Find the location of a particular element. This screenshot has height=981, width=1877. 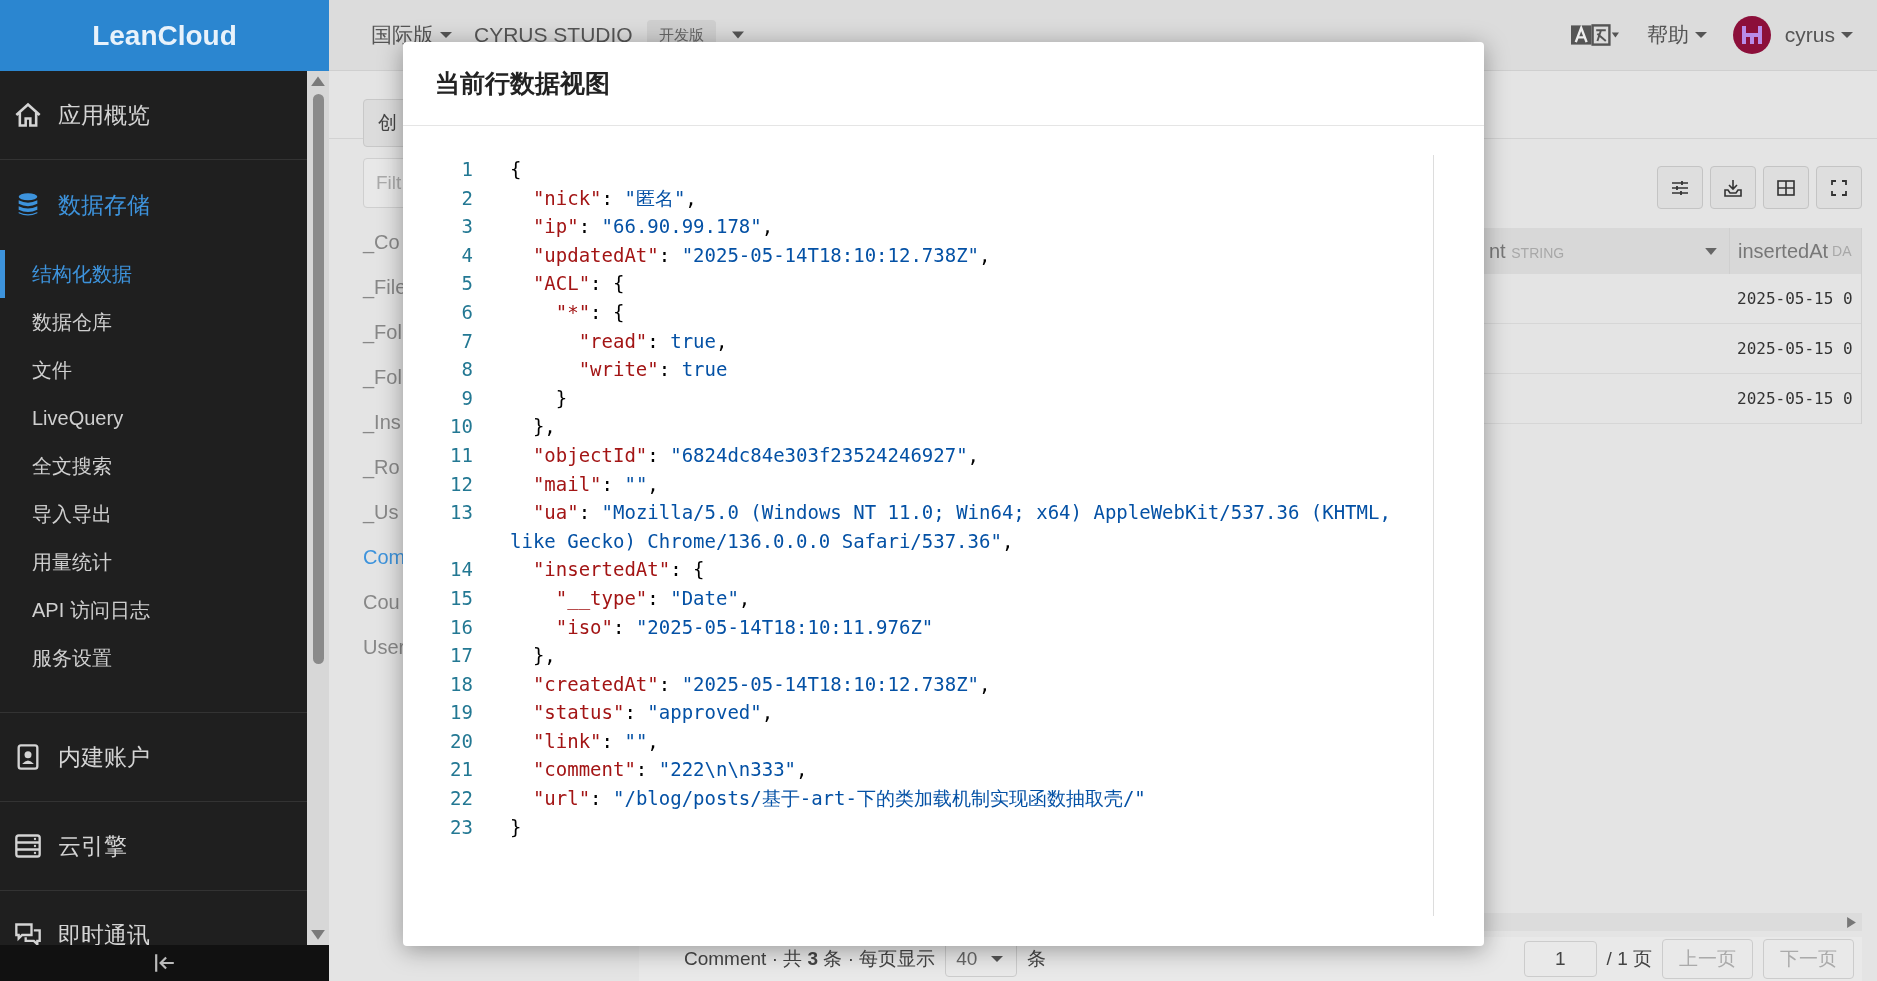

logo: LeanCloud is located at coordinates (164, 35).